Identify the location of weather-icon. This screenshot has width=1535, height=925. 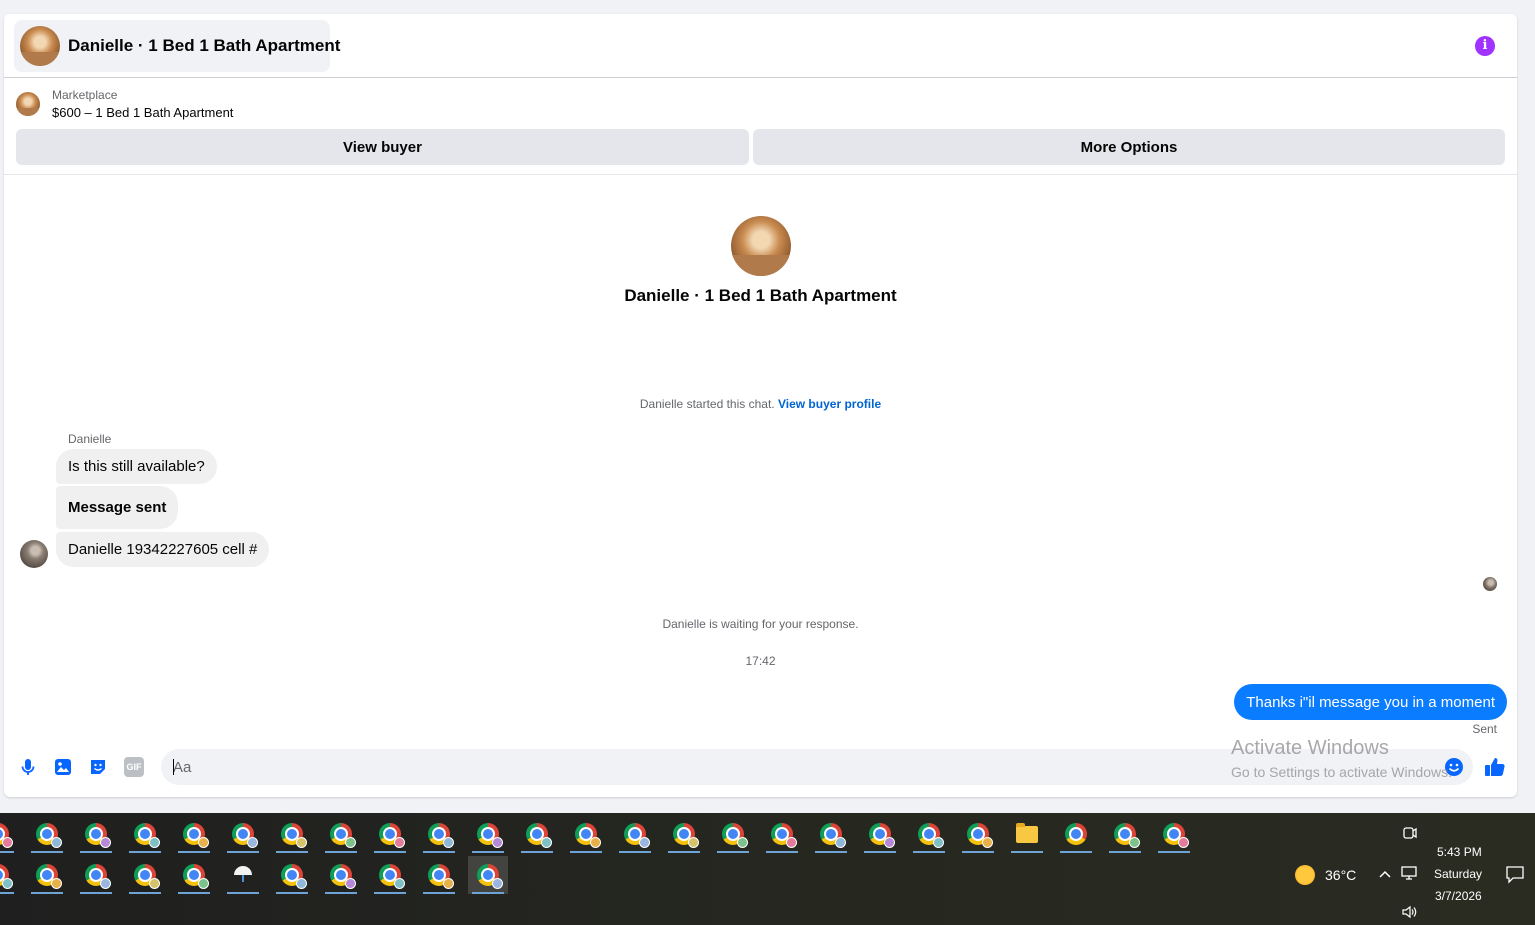
(1305, 875).